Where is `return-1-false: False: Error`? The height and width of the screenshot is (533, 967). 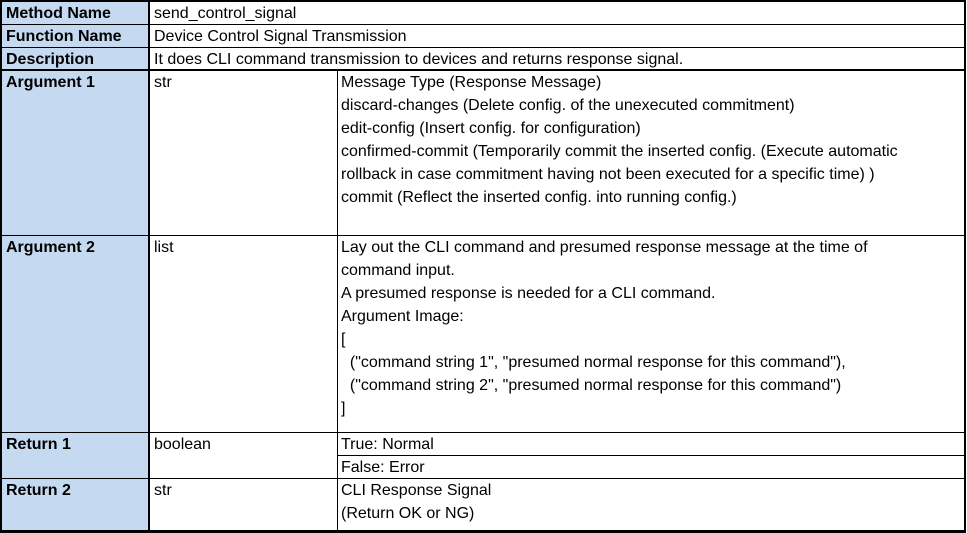 return-1-false: False: Error is located at coordinates (652, 467).